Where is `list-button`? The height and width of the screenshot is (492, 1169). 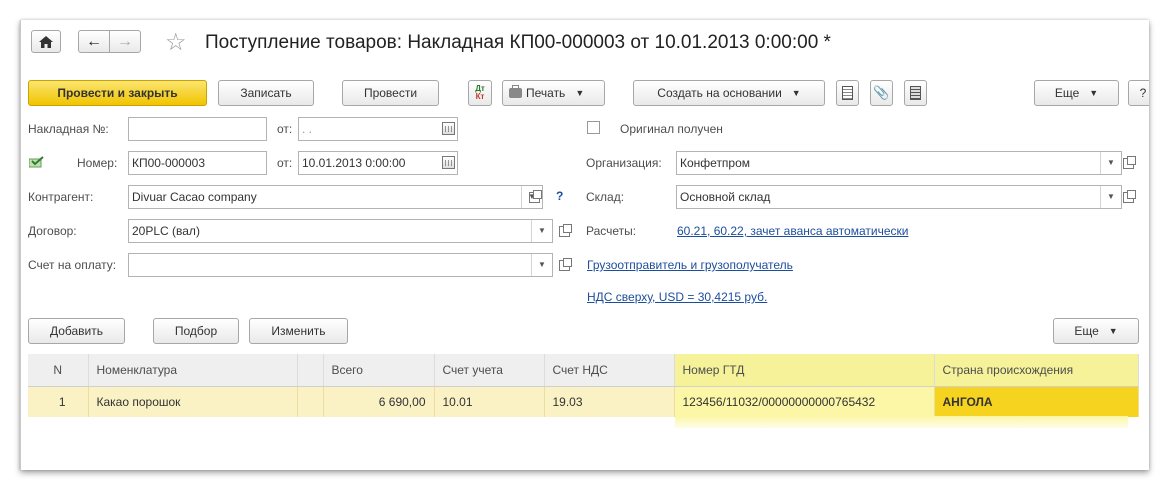 list-button is located at coordinates (915, 93).